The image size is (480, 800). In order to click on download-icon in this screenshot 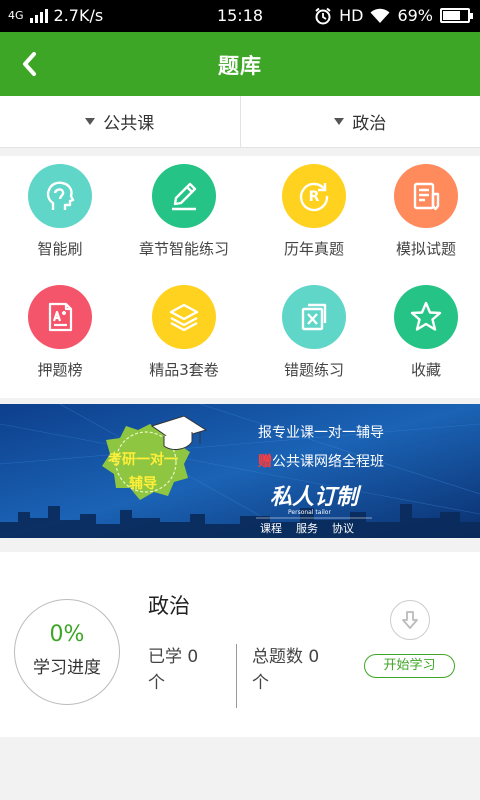, I will do `click(410, 620)`.